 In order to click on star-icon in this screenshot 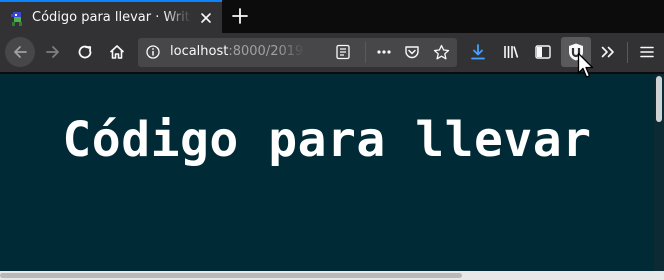, I will do `click(441, 52)`.